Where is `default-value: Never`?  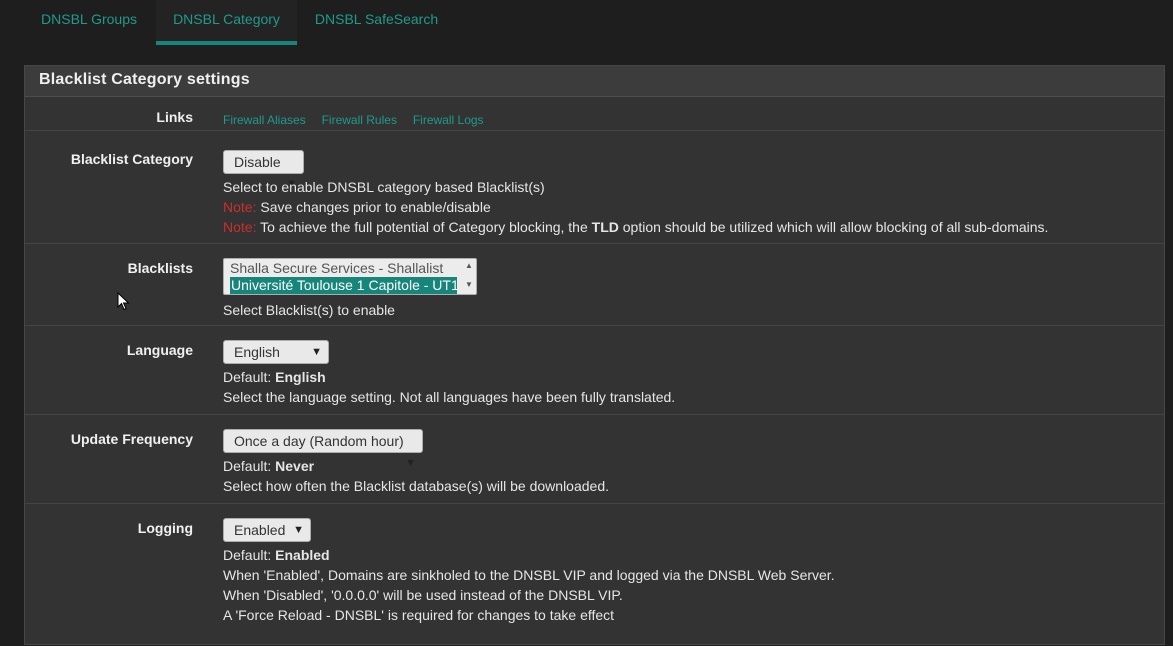 default-value: Never is located at coordinates (295, 466).